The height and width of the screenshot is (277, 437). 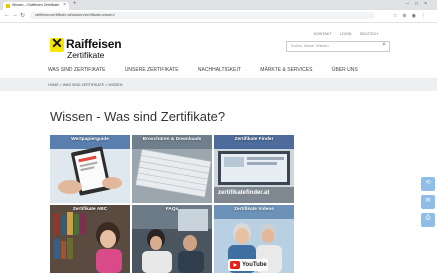 I want to click on nav-item-ueber-uns: ÜBER UNS, so click(x=345, y=70).